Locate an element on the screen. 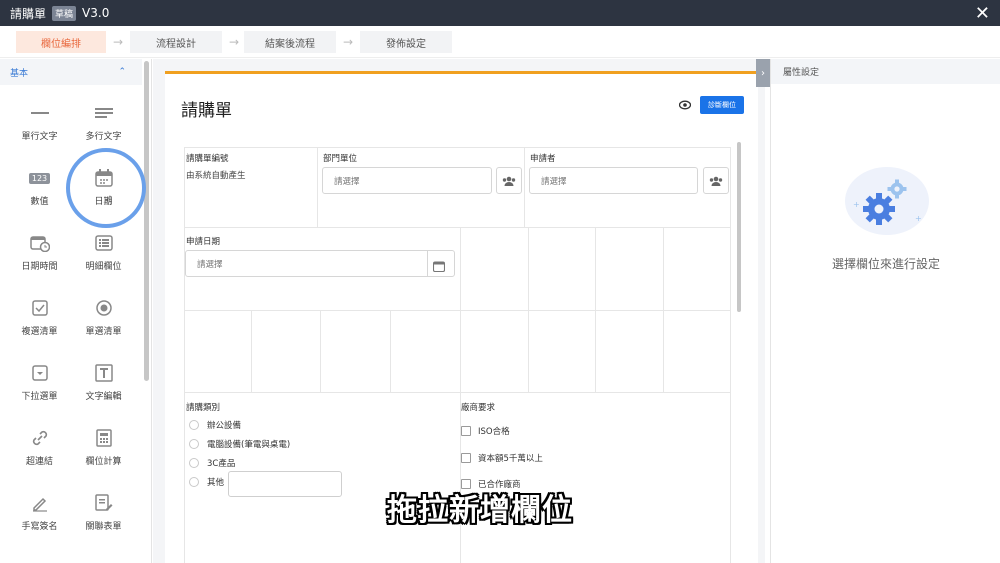  radio-option: 其他 is located at coordinates (206, 482).